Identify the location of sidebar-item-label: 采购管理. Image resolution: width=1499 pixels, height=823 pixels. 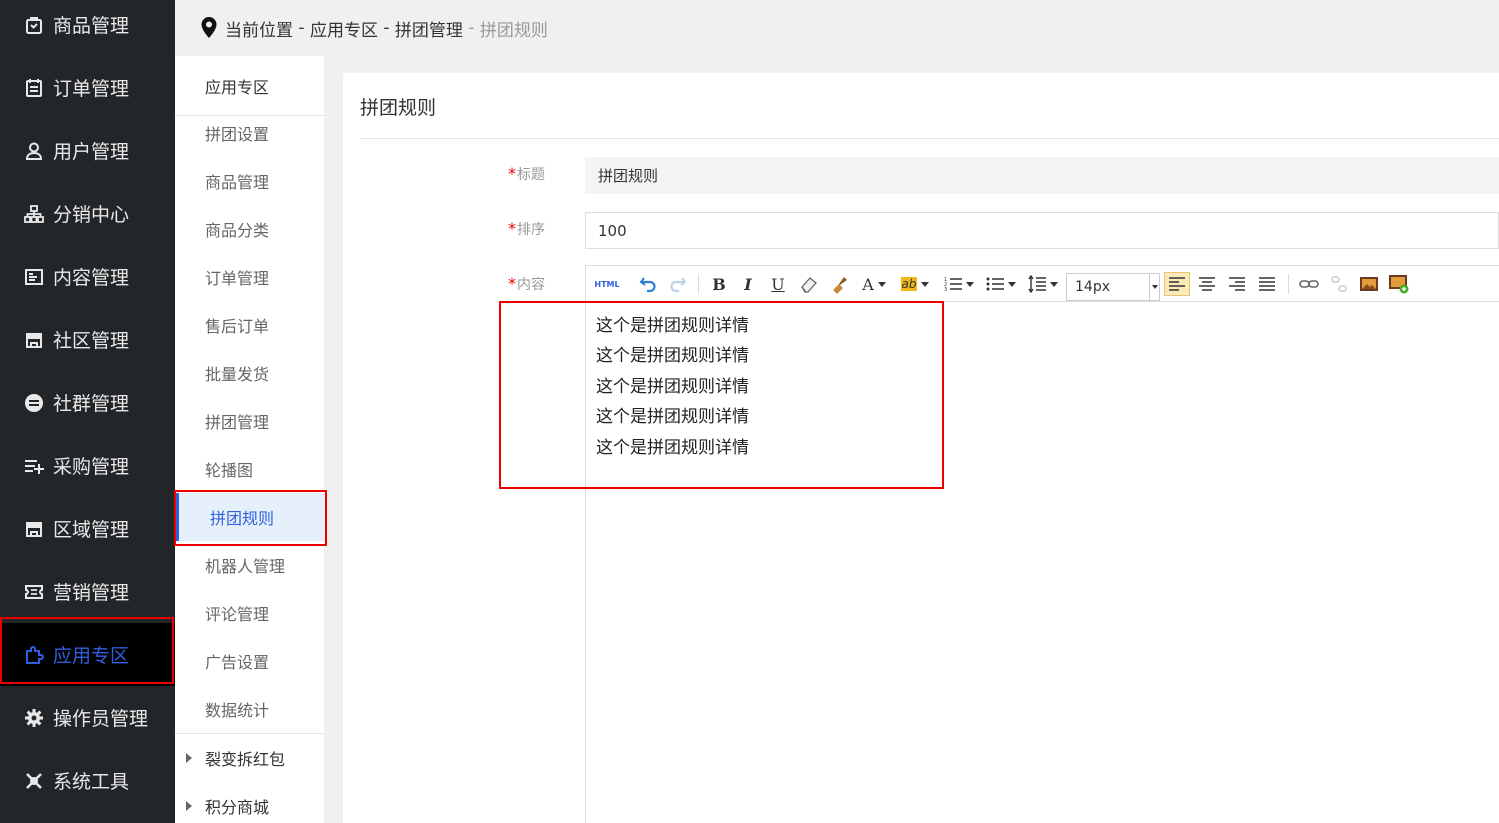
(91, 467).